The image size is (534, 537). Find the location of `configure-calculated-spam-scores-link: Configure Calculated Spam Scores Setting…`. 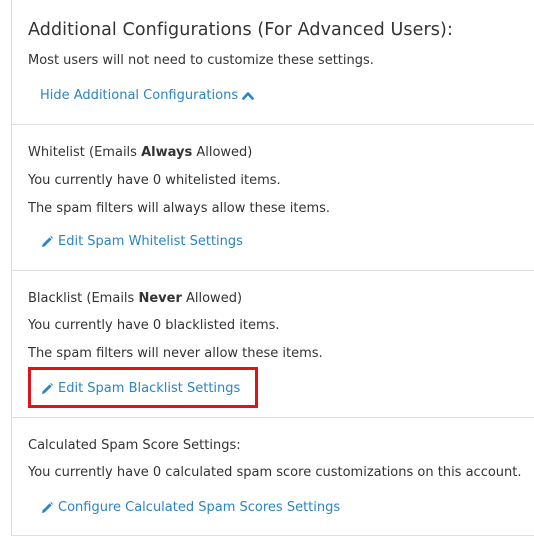

configure-calculated-spam-scores-link: Configure Calculated Spam Scores Setting… is located at coordinates (190, 507).